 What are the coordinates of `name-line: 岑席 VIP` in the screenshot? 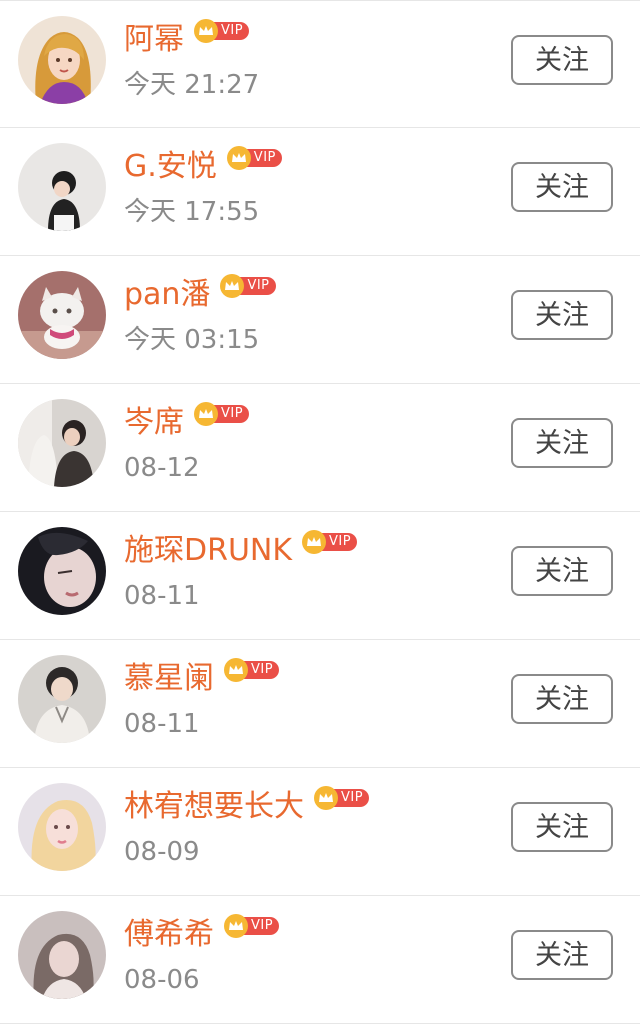 It's located at (187, 423).